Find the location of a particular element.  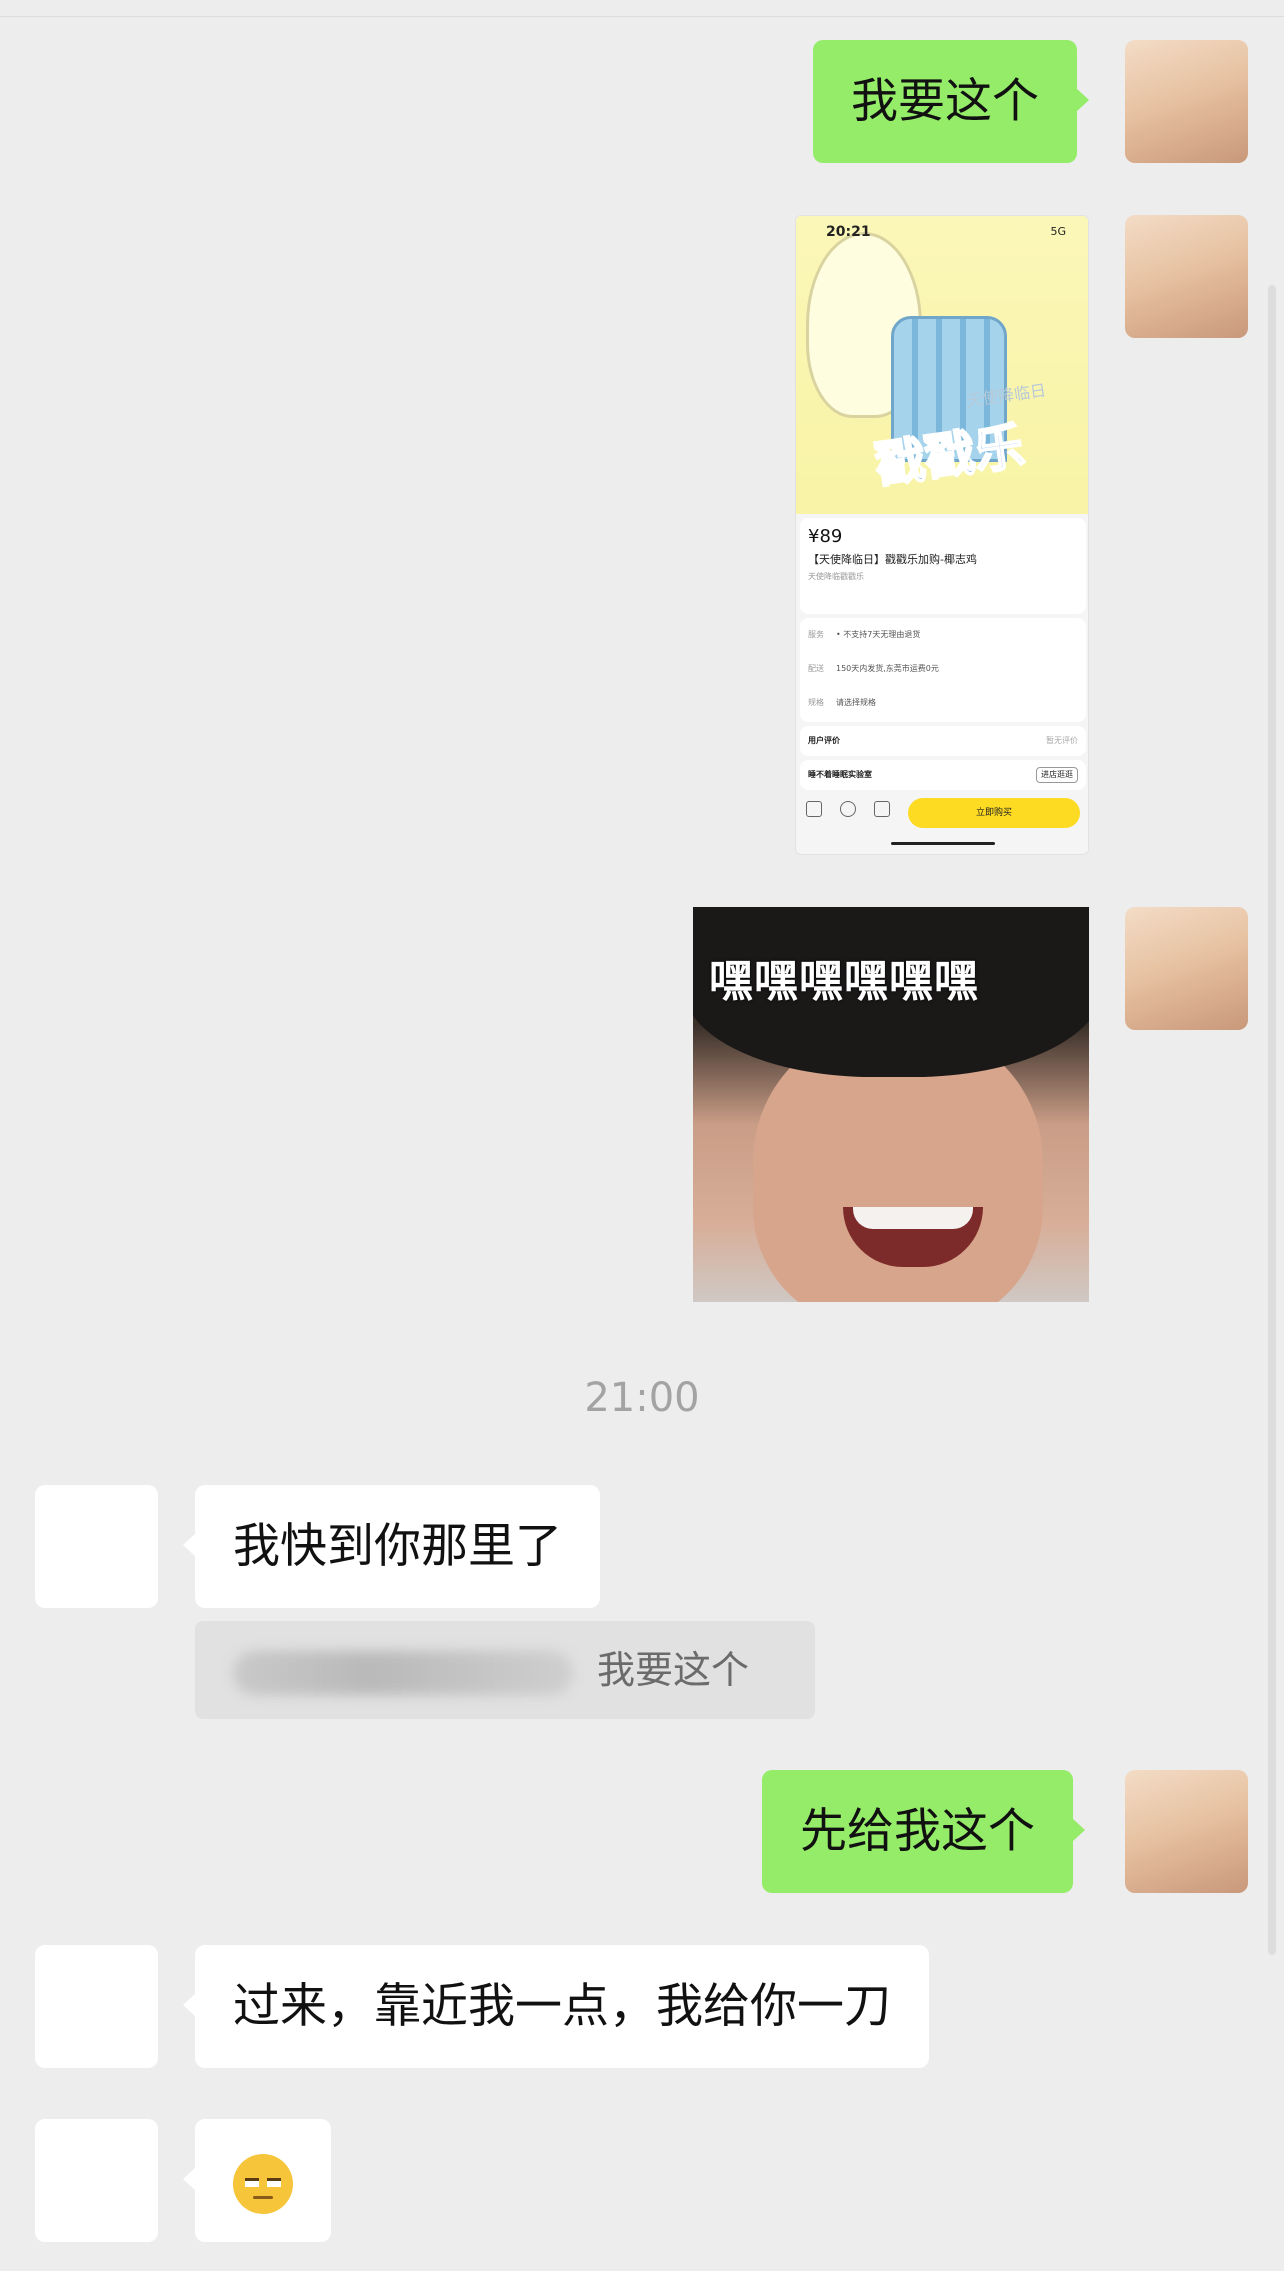

price-card: ¥89 【天使降临日】戳戳乐加购-椰志鸡 天使降临戳戳乐 is located at coordinates (943, 566).